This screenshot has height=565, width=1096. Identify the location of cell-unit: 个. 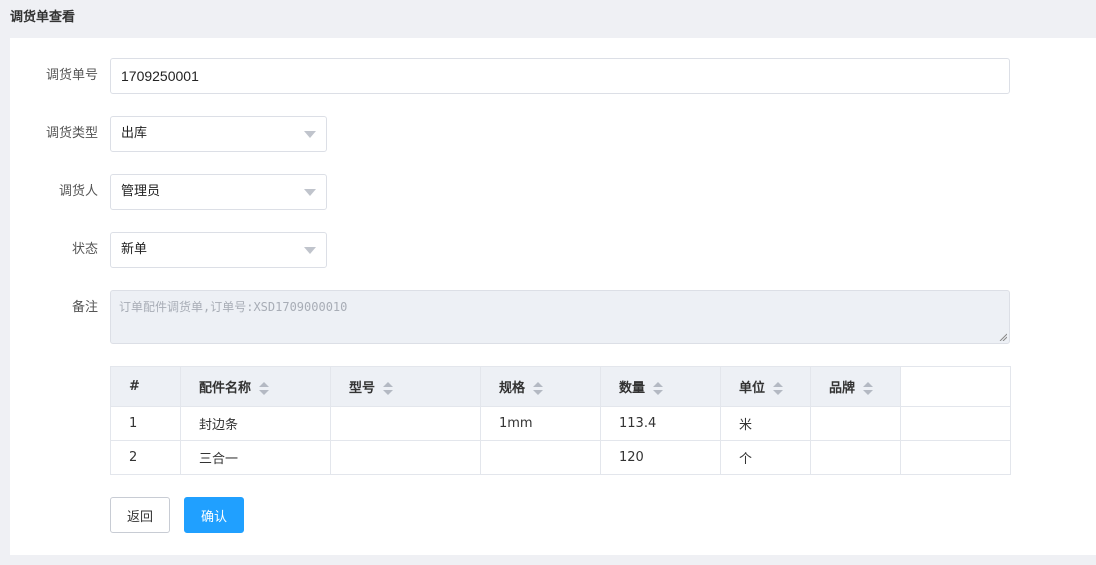
(765, 457).